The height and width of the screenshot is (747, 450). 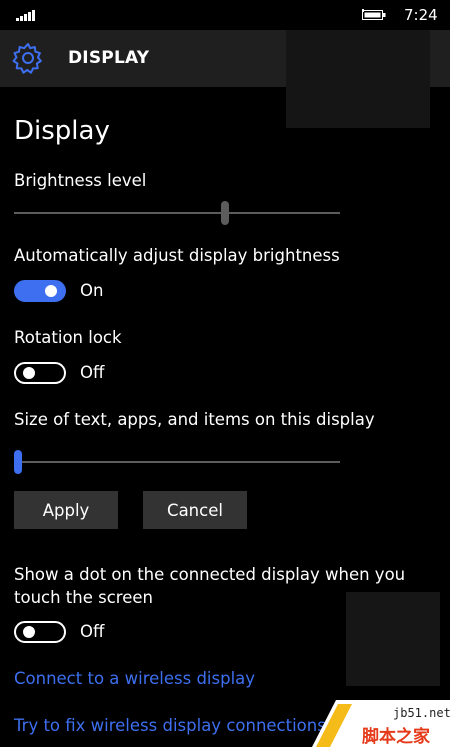 What do you see at coordinates (92, 290) in the screenshot?
I see `auto-brightness-state: On` at bounding box center [92, 290].